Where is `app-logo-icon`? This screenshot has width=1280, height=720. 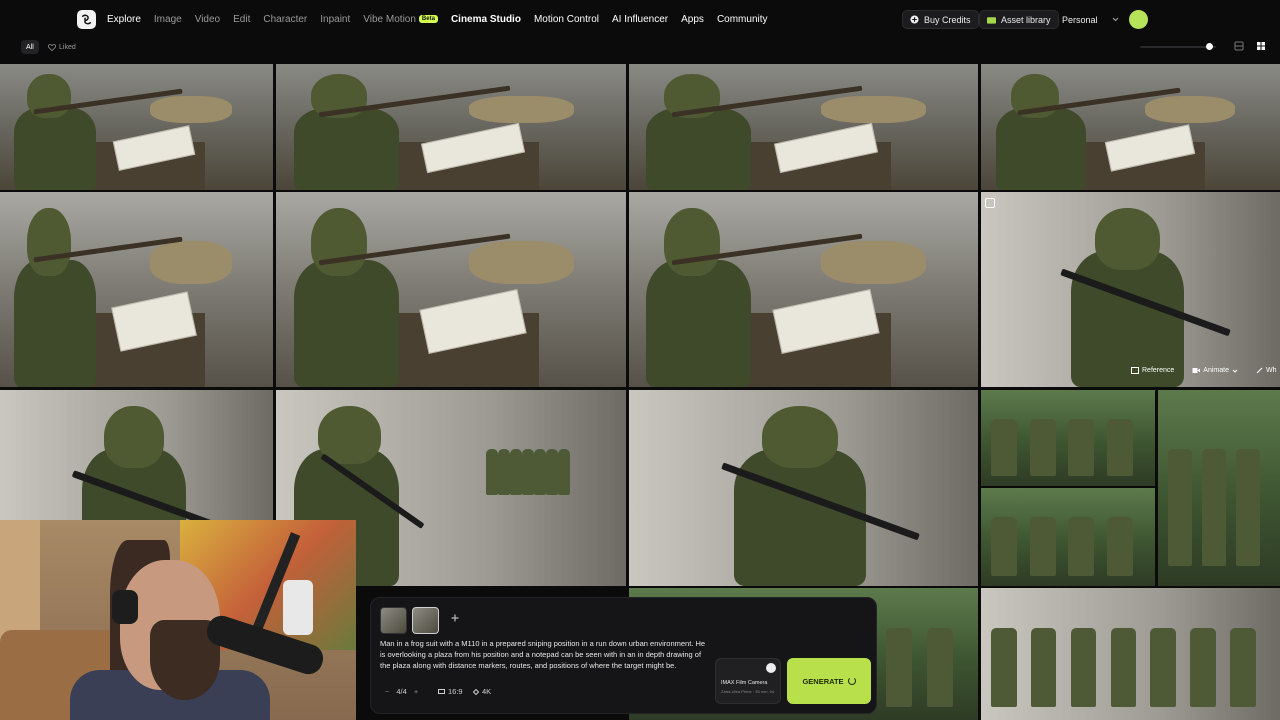
app-logo-icon is located at coordinates (86, 19).